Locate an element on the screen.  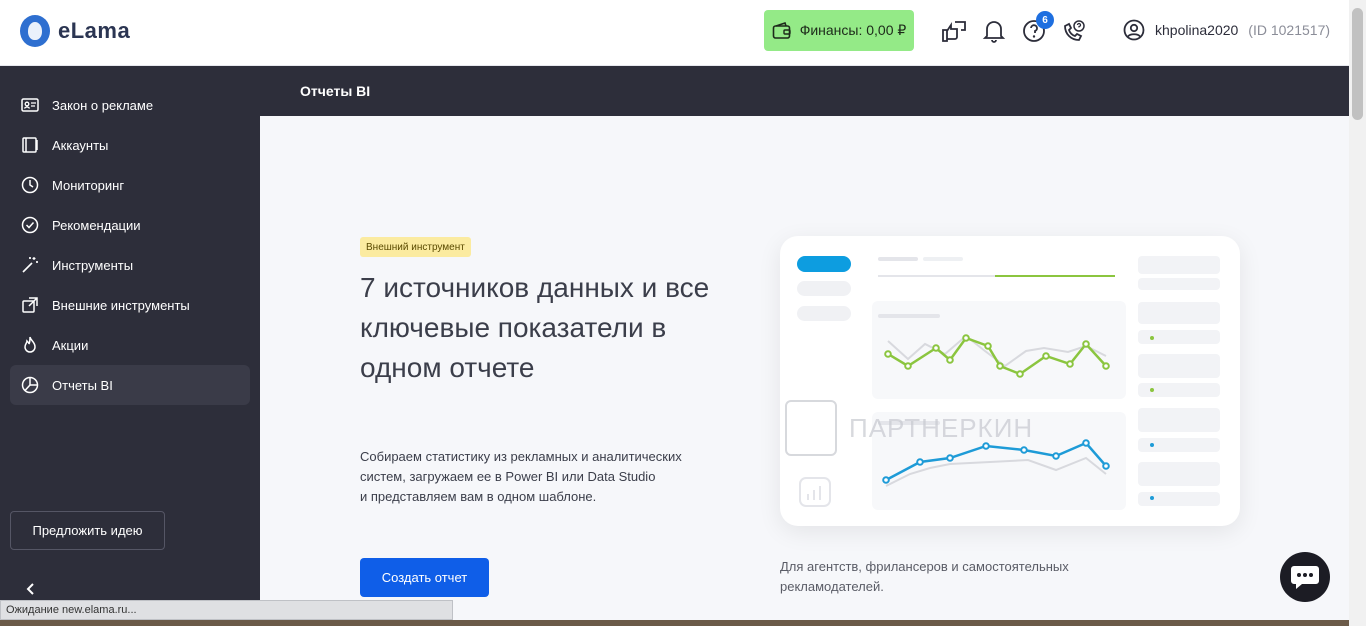
user-menu: khpolina2020 (ID 1021517) is located at coordinates (1226, 30).